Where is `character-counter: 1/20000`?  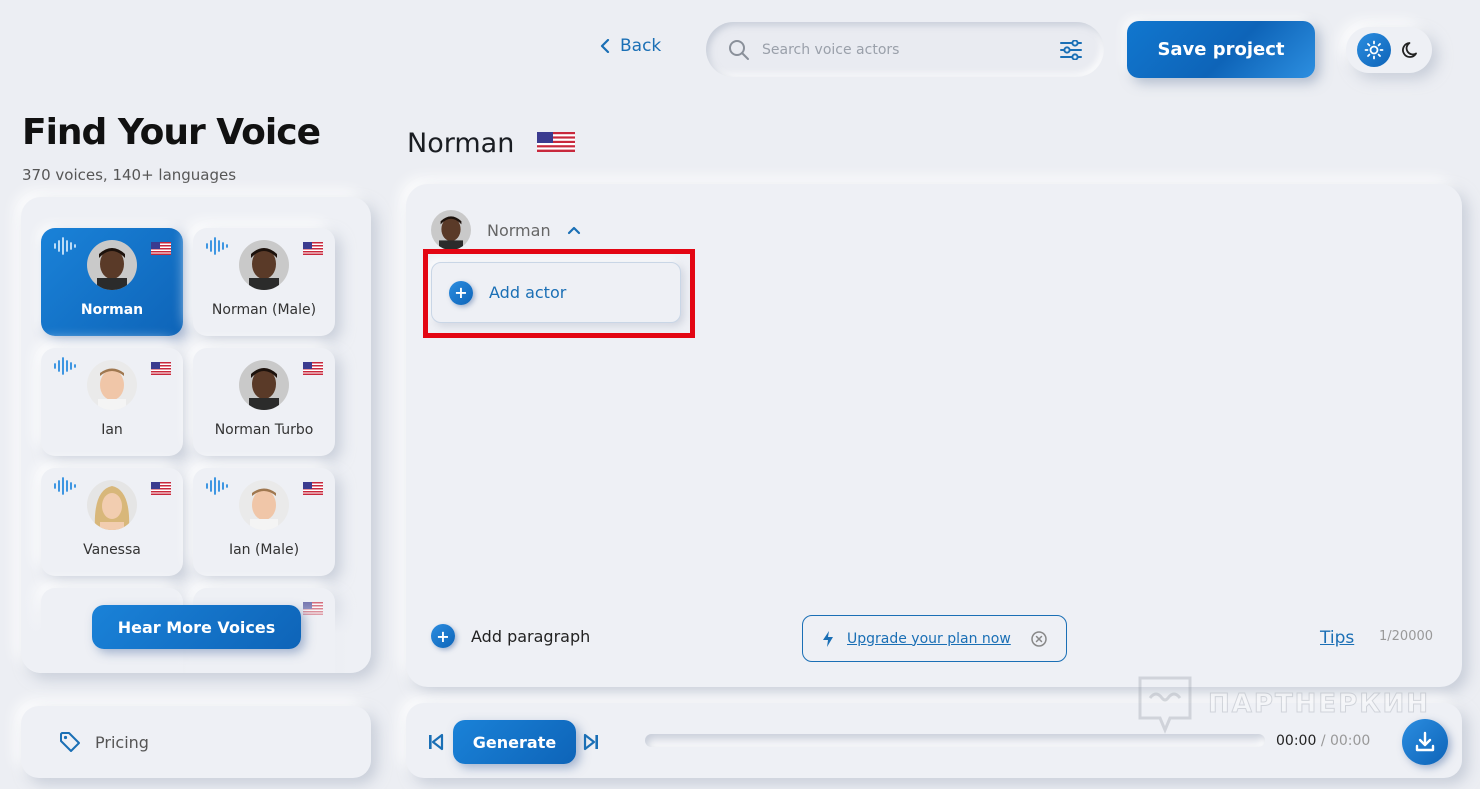
character-counter: 1/20000 is located at coordinates (1406, 636).